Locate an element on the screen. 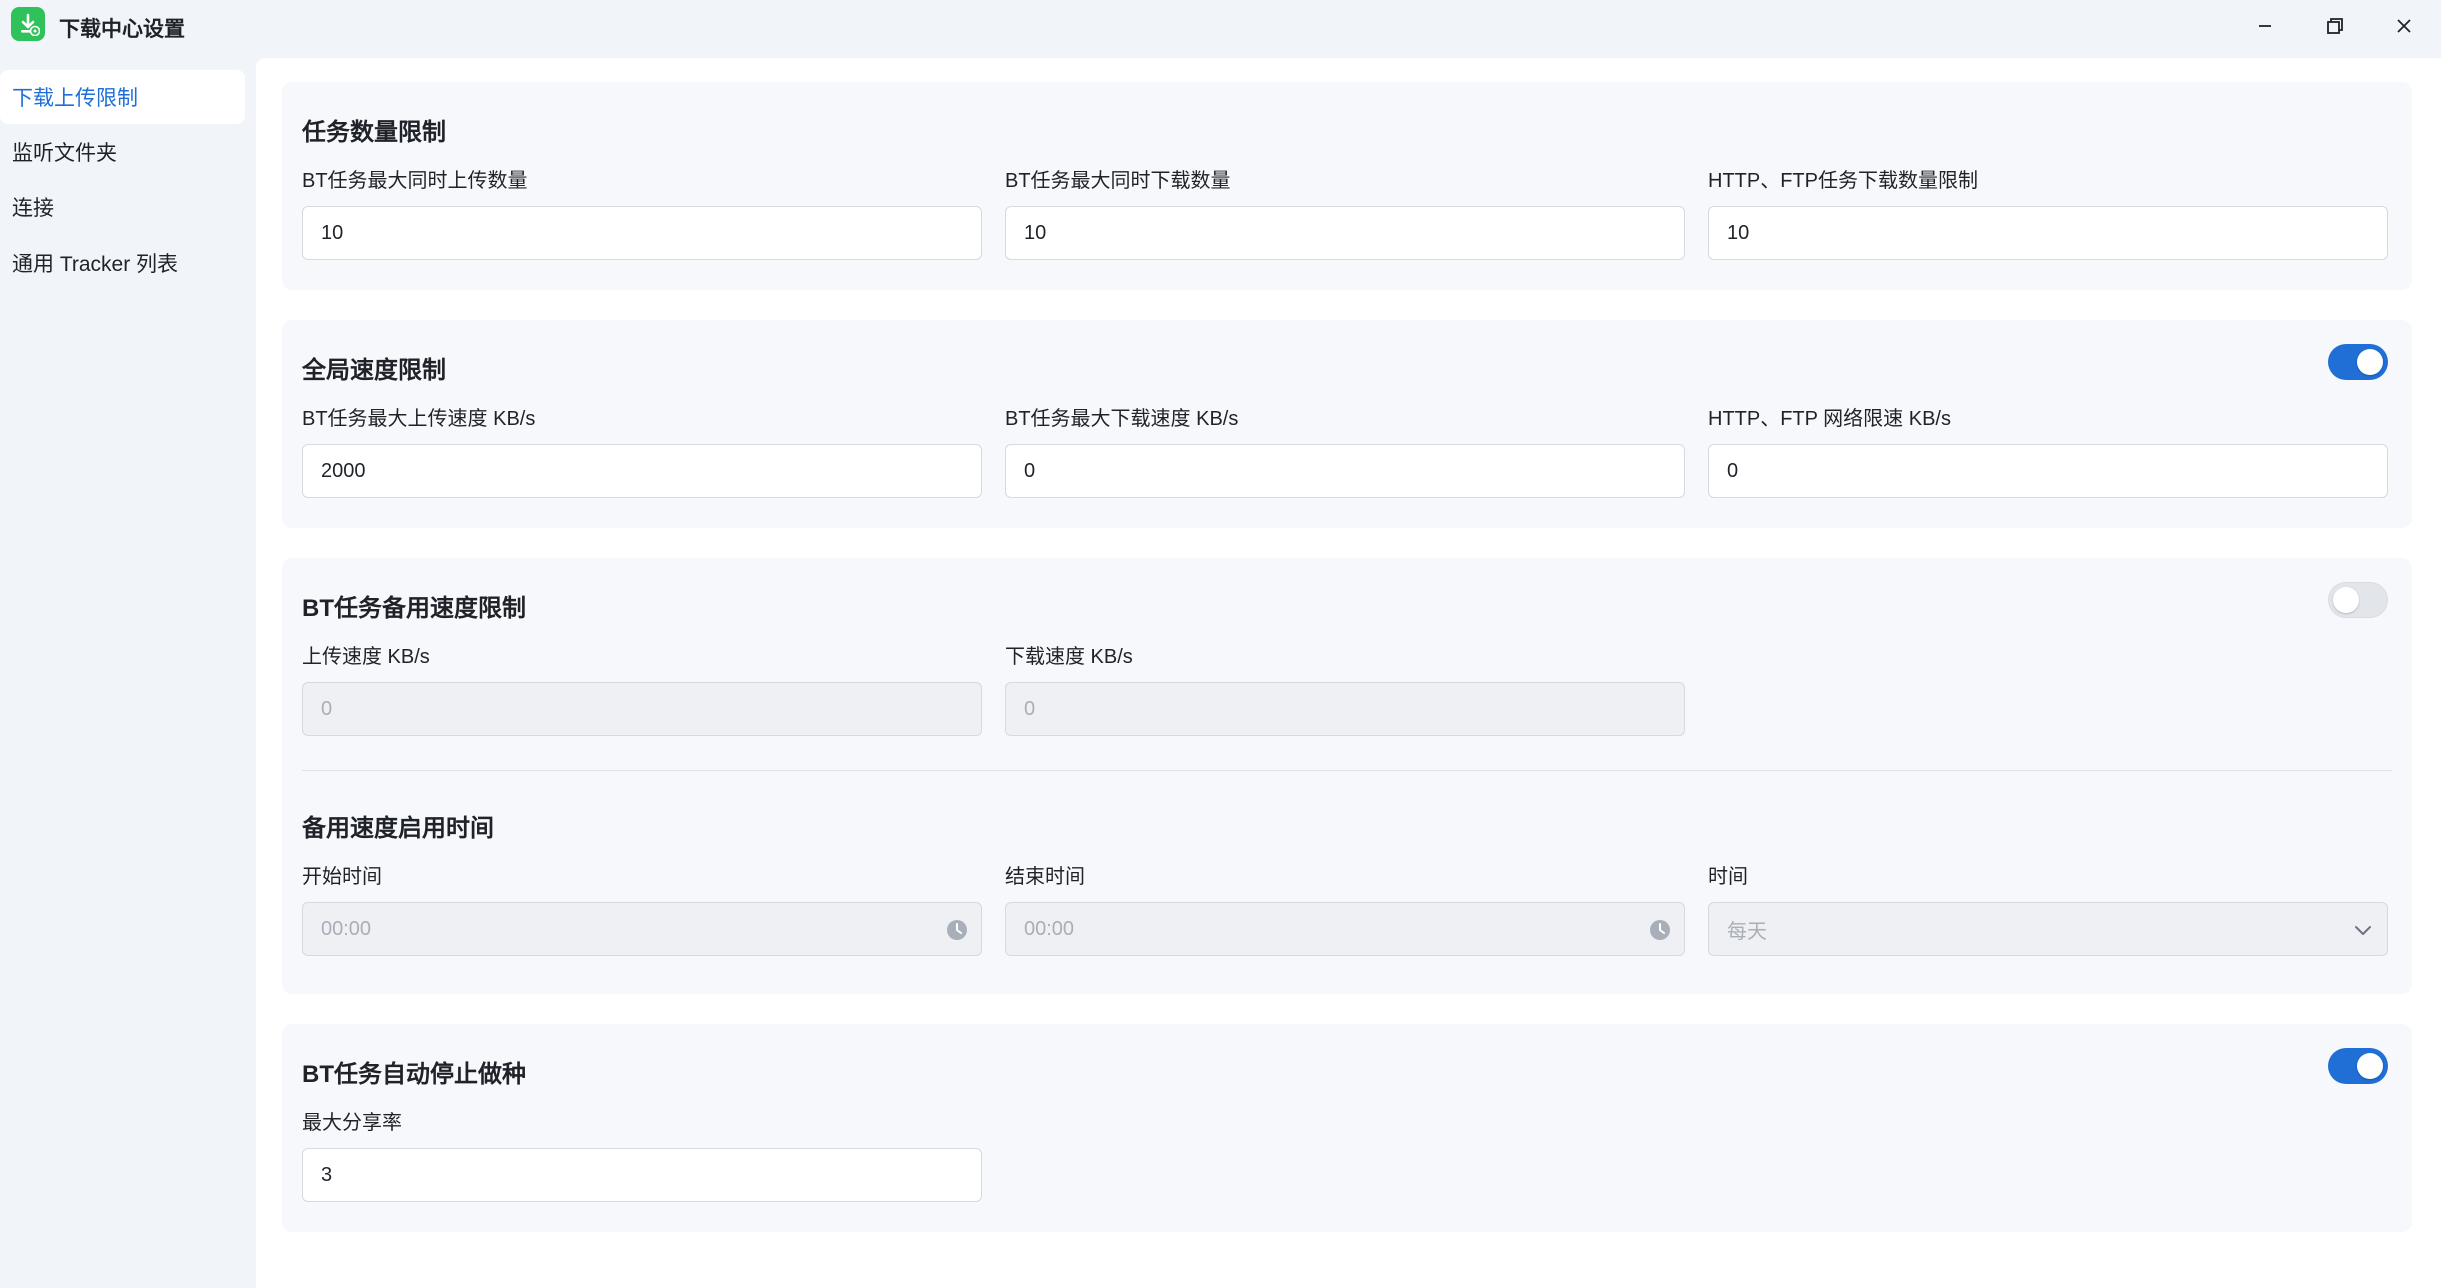 The width and height of the screenshot is (2441, 1288). close-button is located at coordinates (2404, 26).